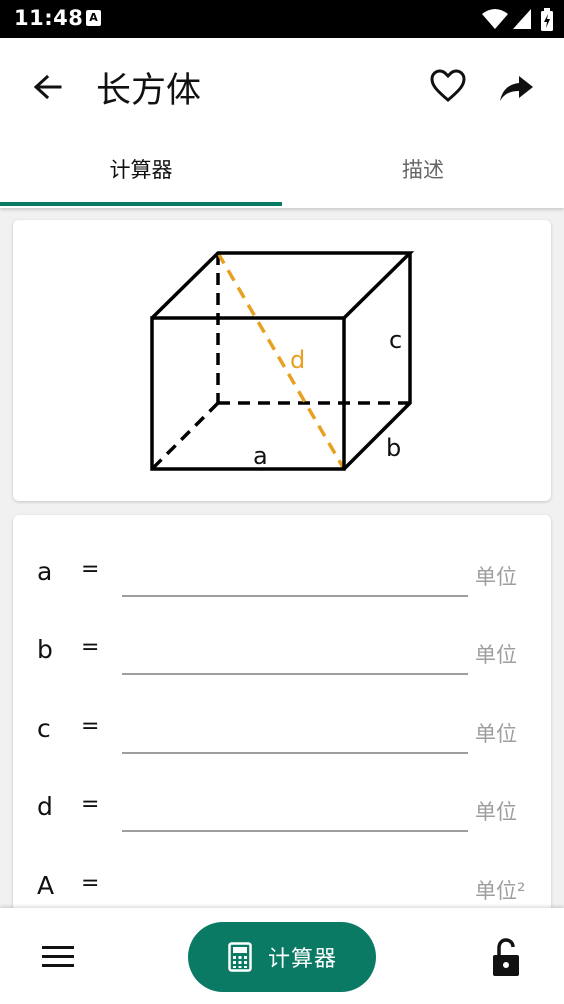  What do you see at coordinates (495, 19) in the screenshot?
I see `wifi-icon` at bounding box center [495, 19].